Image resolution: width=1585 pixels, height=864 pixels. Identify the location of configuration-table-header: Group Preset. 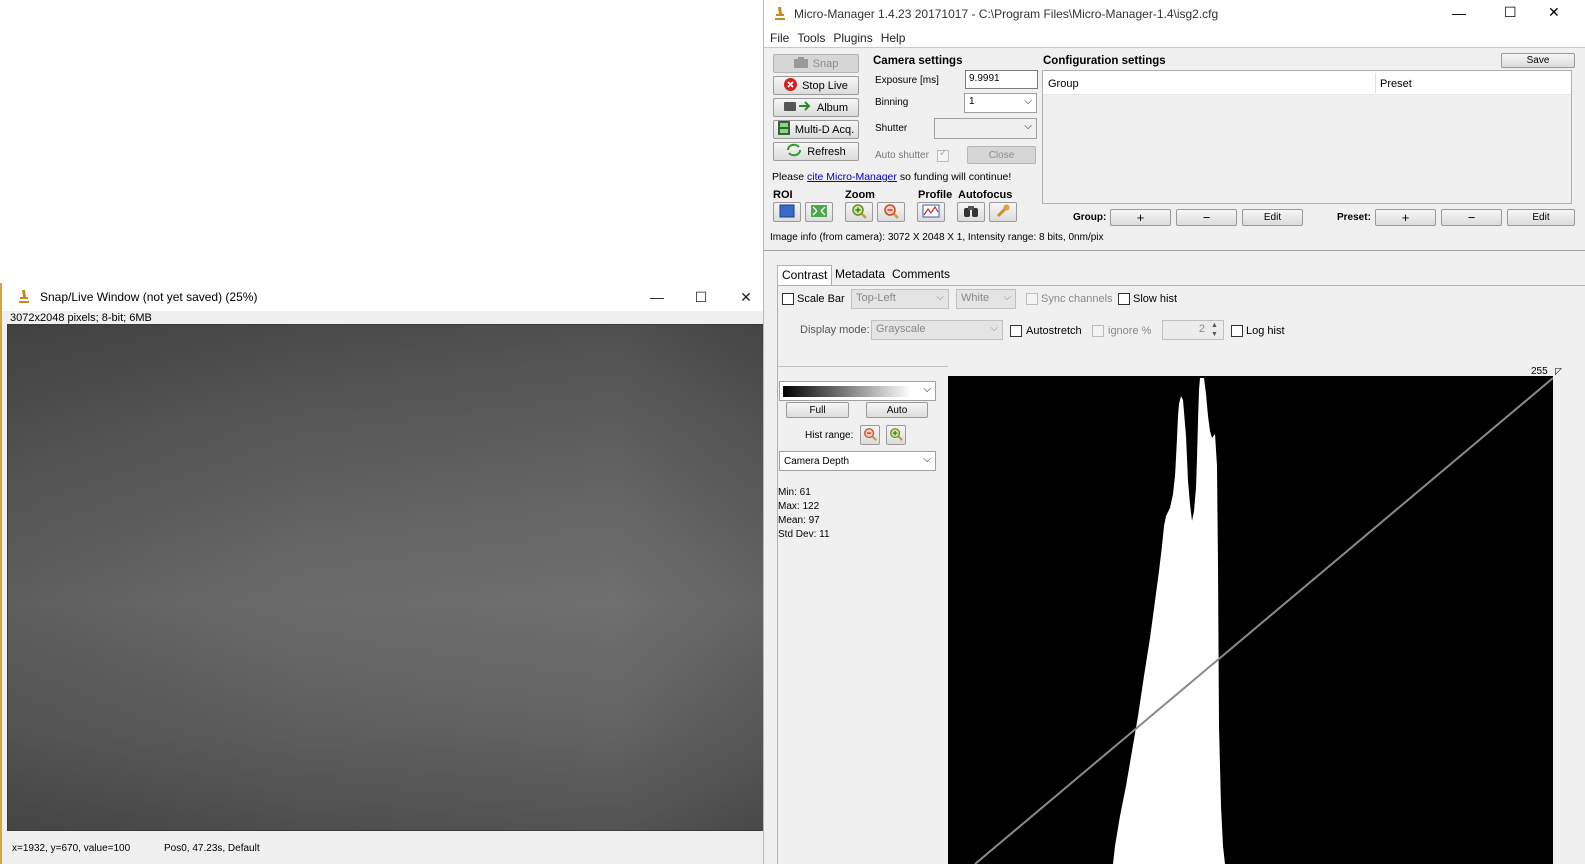
(1307, 83).